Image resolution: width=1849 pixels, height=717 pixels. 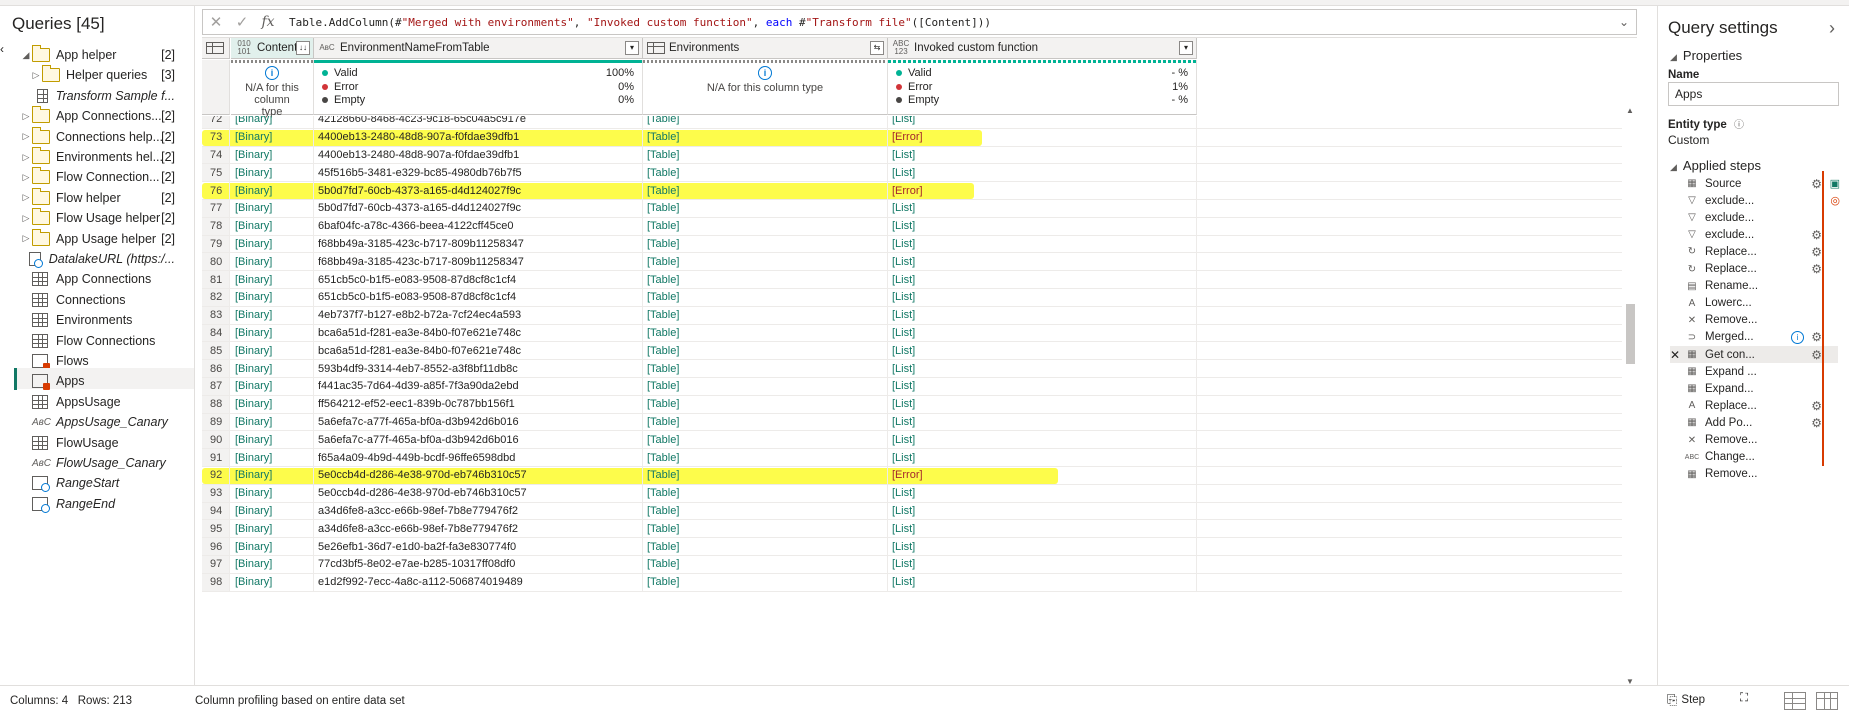 I want to click on query-item: Apps, so click(x=97, y=381).